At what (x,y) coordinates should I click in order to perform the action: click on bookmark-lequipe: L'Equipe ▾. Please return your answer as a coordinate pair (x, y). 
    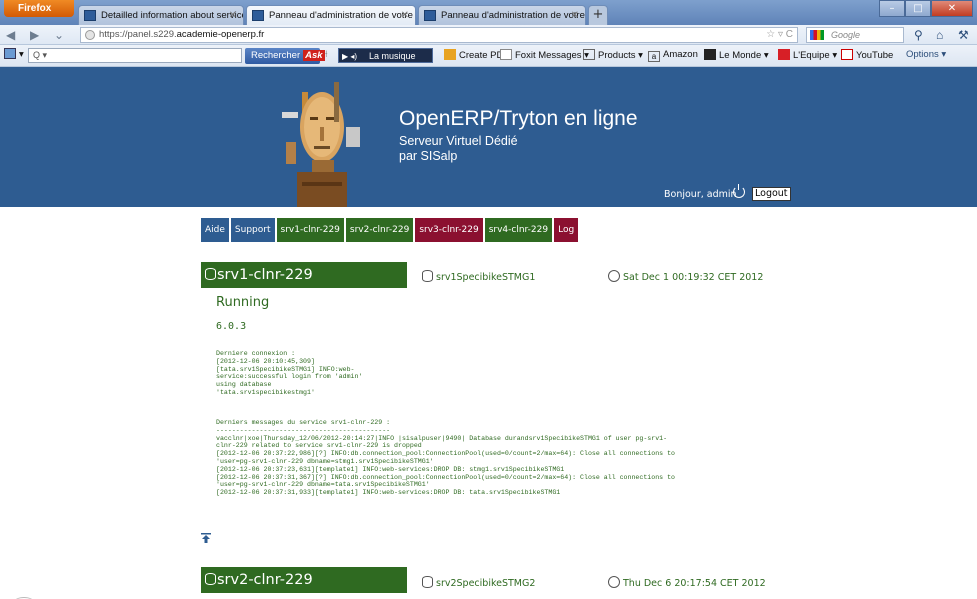
    Looking at the image, I should click on (807, 55).